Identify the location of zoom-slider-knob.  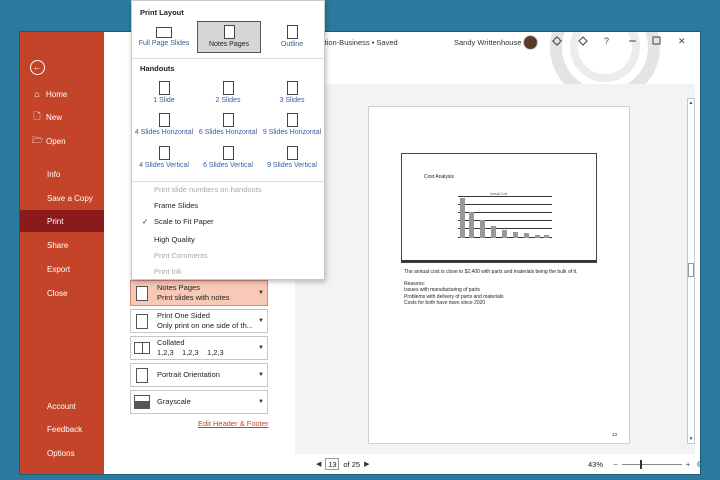
(640, 464).